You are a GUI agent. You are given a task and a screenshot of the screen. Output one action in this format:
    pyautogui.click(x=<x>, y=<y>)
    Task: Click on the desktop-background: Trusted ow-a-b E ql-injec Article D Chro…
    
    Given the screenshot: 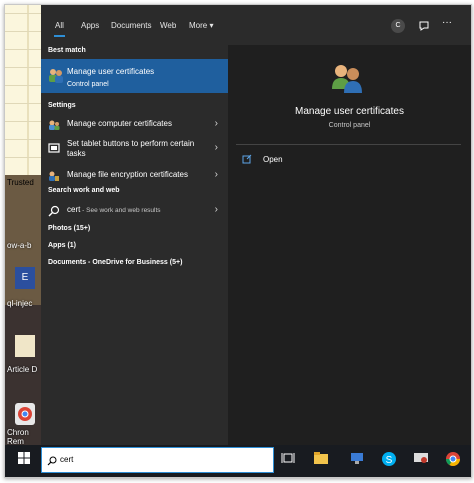 What is the action you would take?
    pyautogui.click(x=23, y=225)
    